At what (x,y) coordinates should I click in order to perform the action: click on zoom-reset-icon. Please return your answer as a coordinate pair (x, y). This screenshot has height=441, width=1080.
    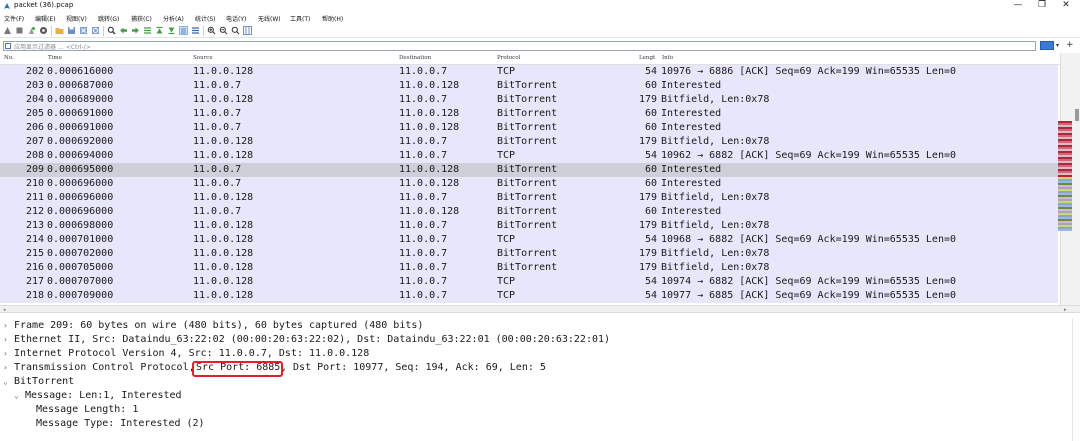
    Looking at the image, I should click on (235, 30).